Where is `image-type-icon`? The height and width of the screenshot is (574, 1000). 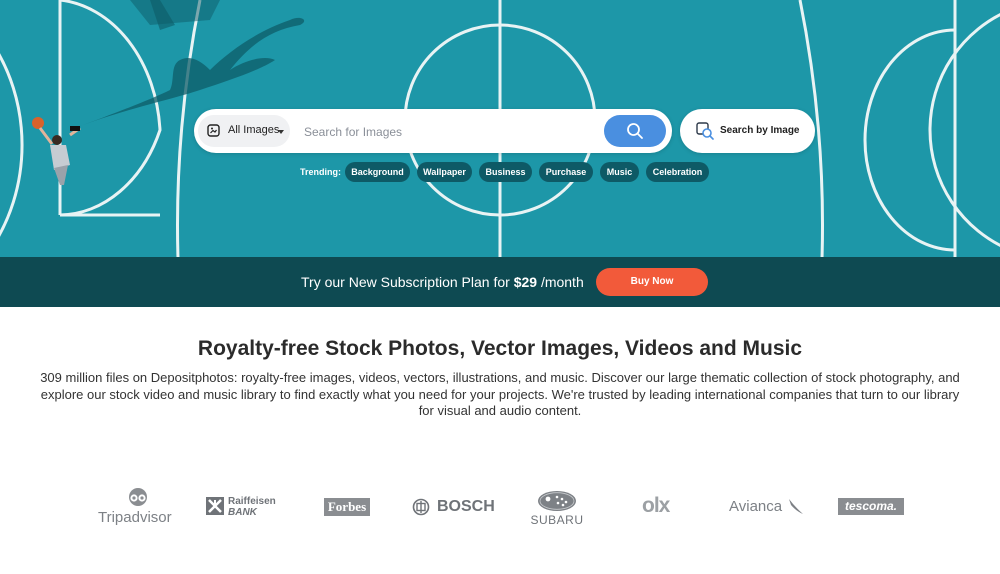 image-type-icon is located at coordinates (213, 130).